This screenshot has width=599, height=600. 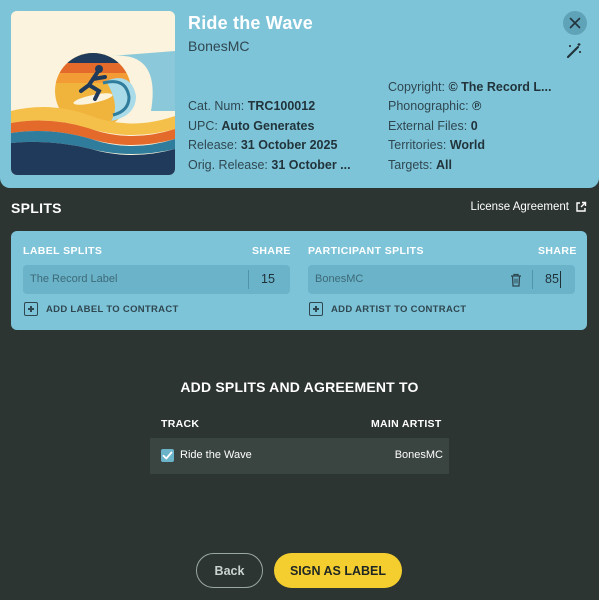 What do you see at coordinates (93, 93) in the screenshot?
I see `album-artwork` at bounding box center [93, 93].